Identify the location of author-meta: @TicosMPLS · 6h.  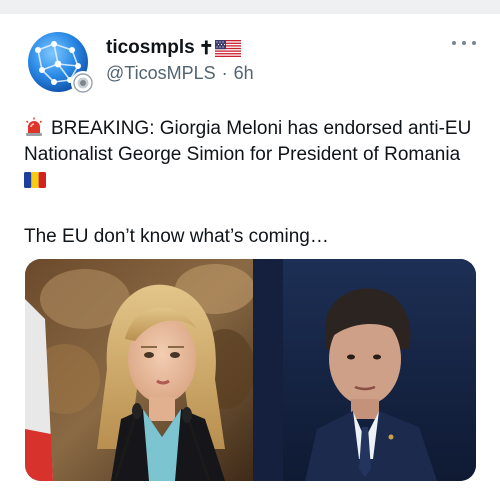
(180, 73).